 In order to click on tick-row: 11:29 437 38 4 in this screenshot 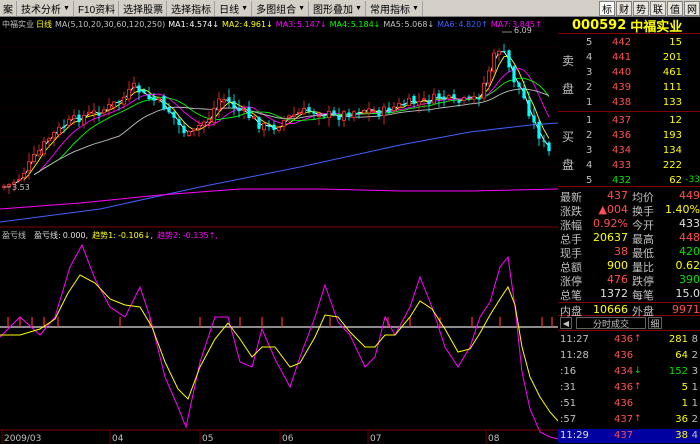, I will do `click(629, 436)`.